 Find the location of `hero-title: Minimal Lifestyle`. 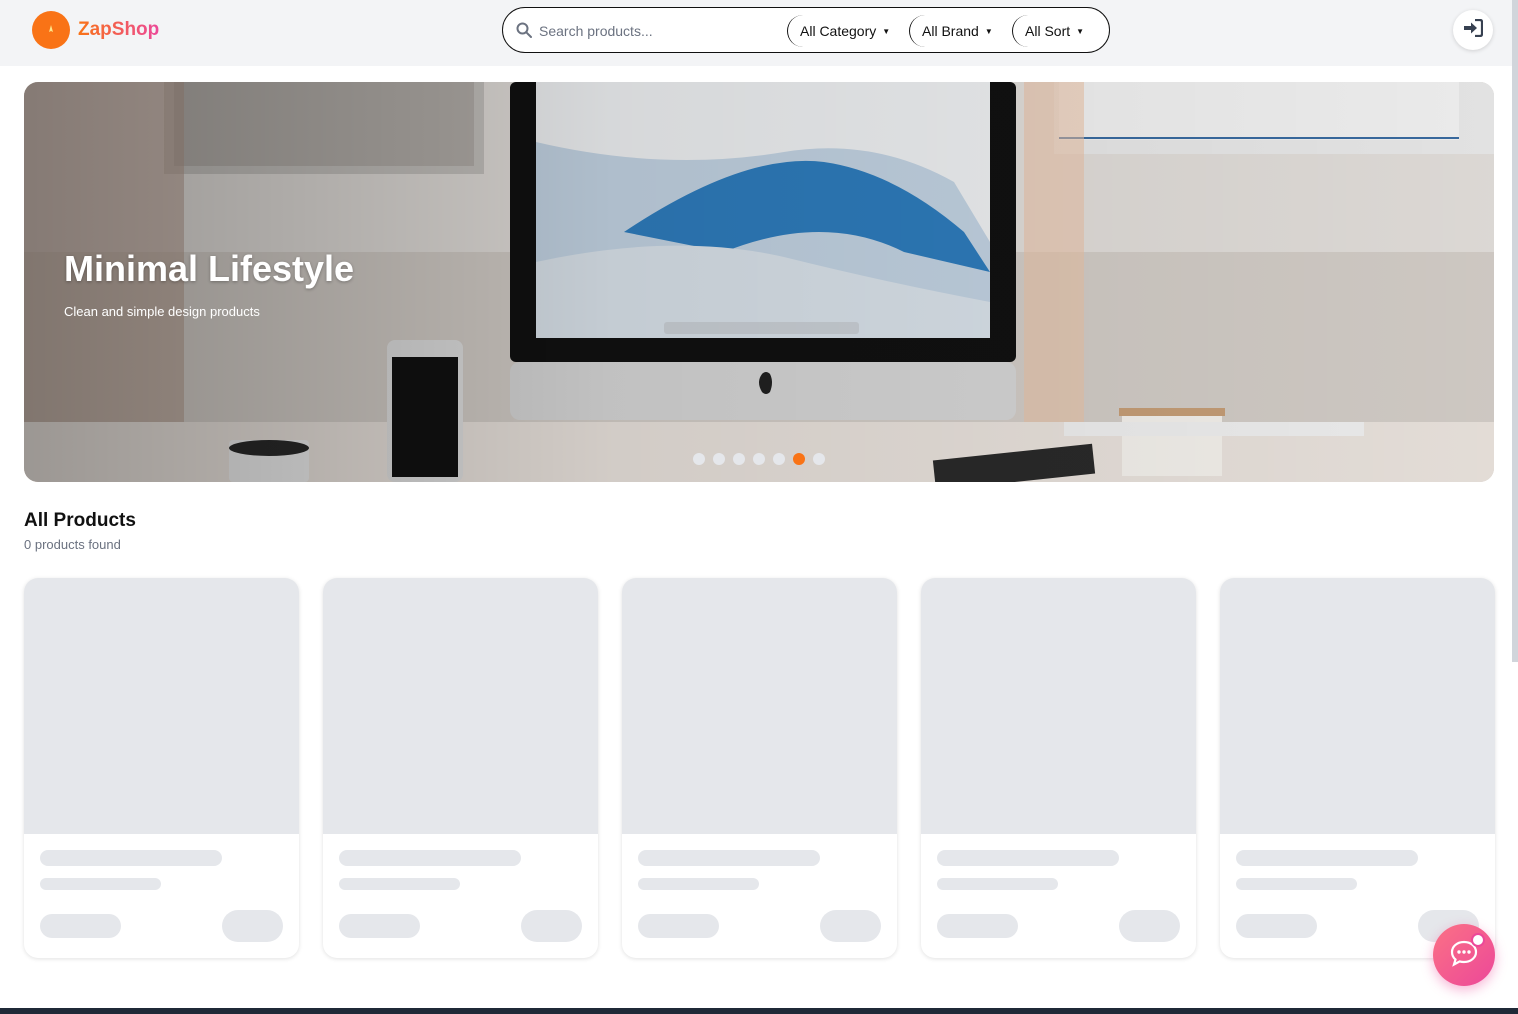

hero-title: Minimal Lifestyle is located at coordinates (209, 268).